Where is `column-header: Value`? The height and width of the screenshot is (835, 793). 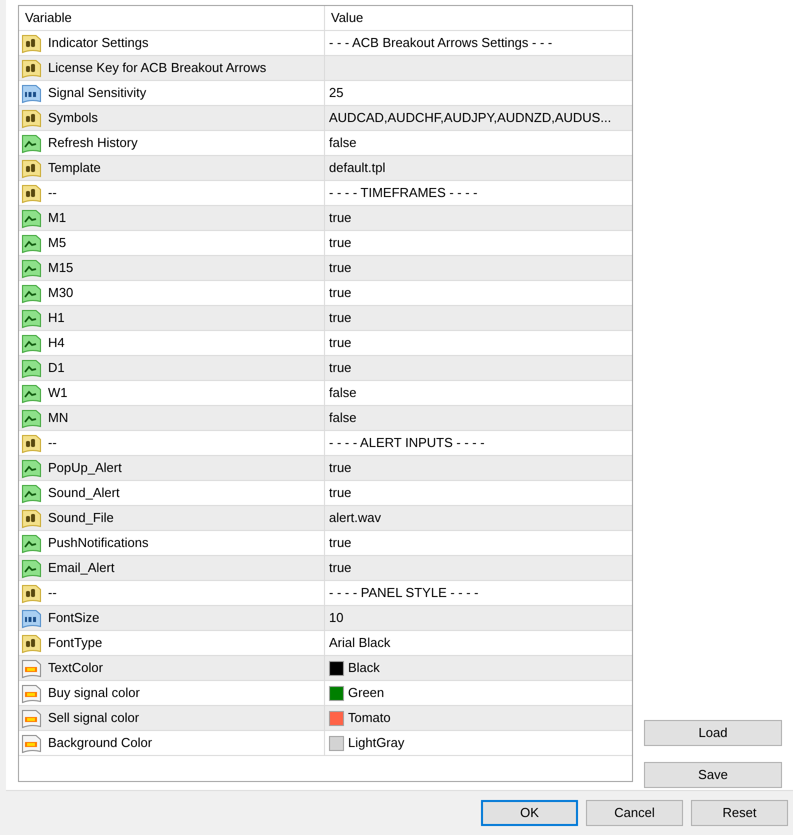 column-header: Value is located at coordinates (347, 18).